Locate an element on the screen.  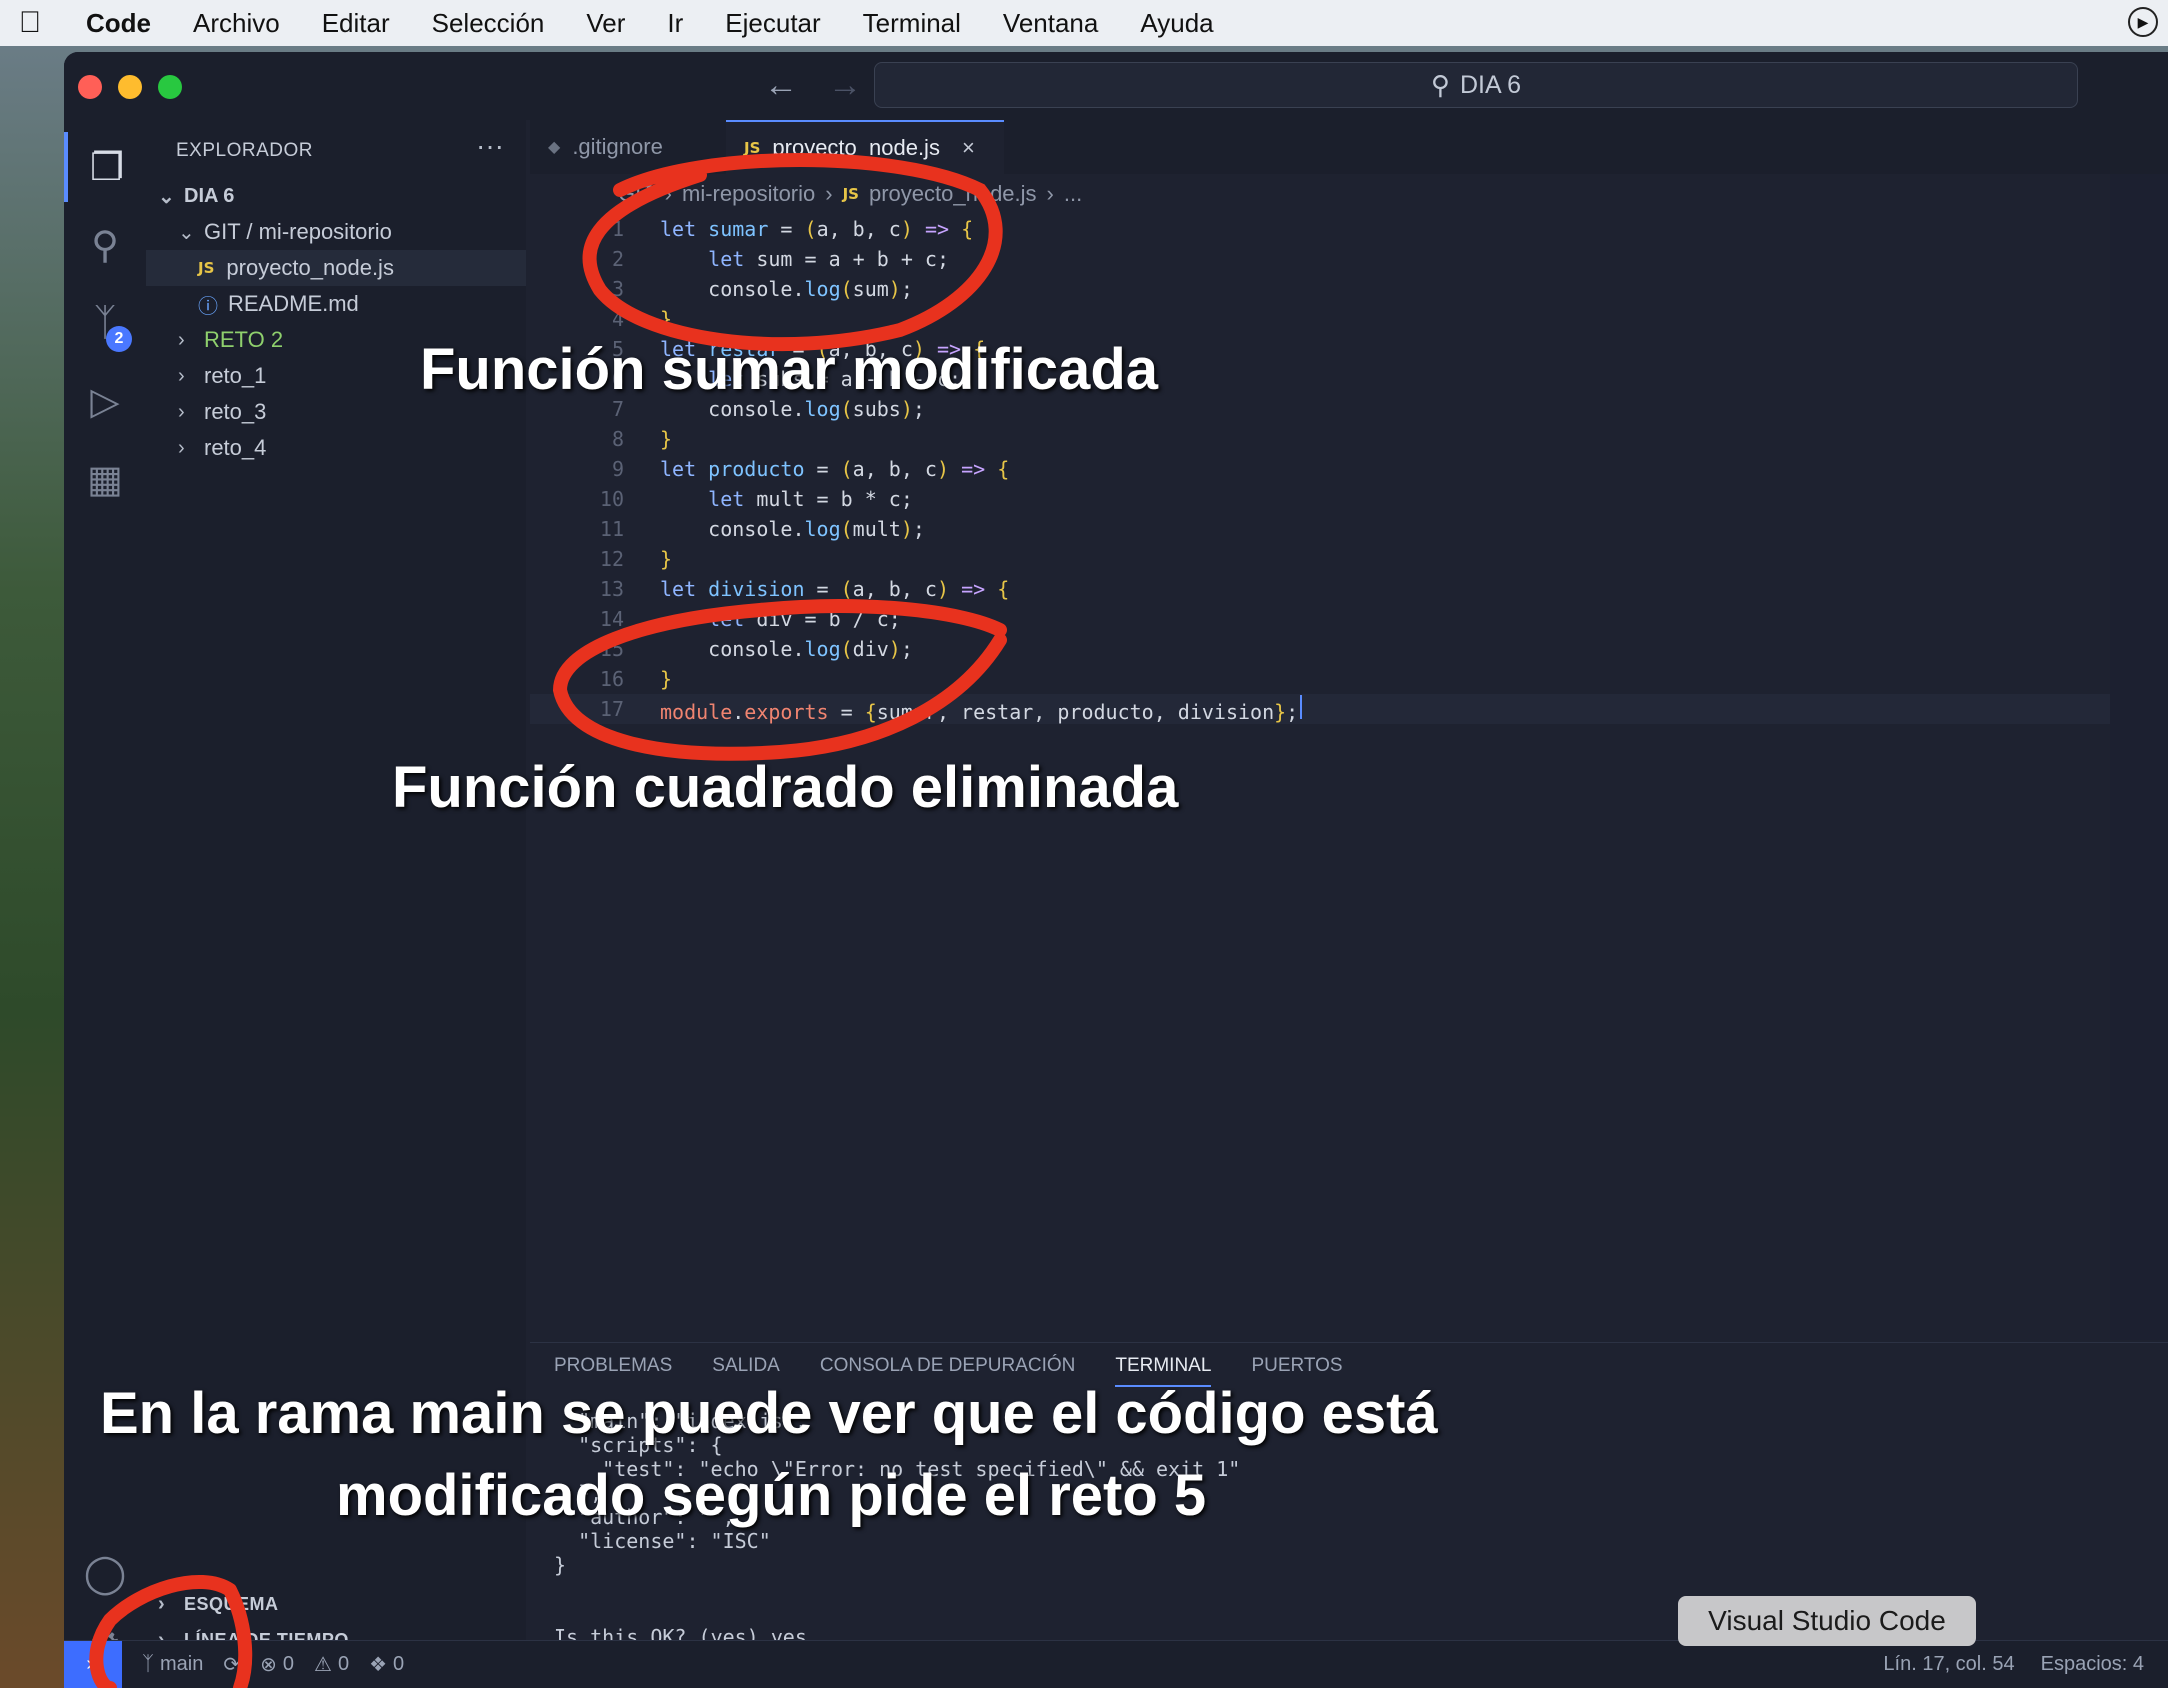
tree-file-proyecto-node: JS proyecto_node.js is located at coordinates (336, 268).